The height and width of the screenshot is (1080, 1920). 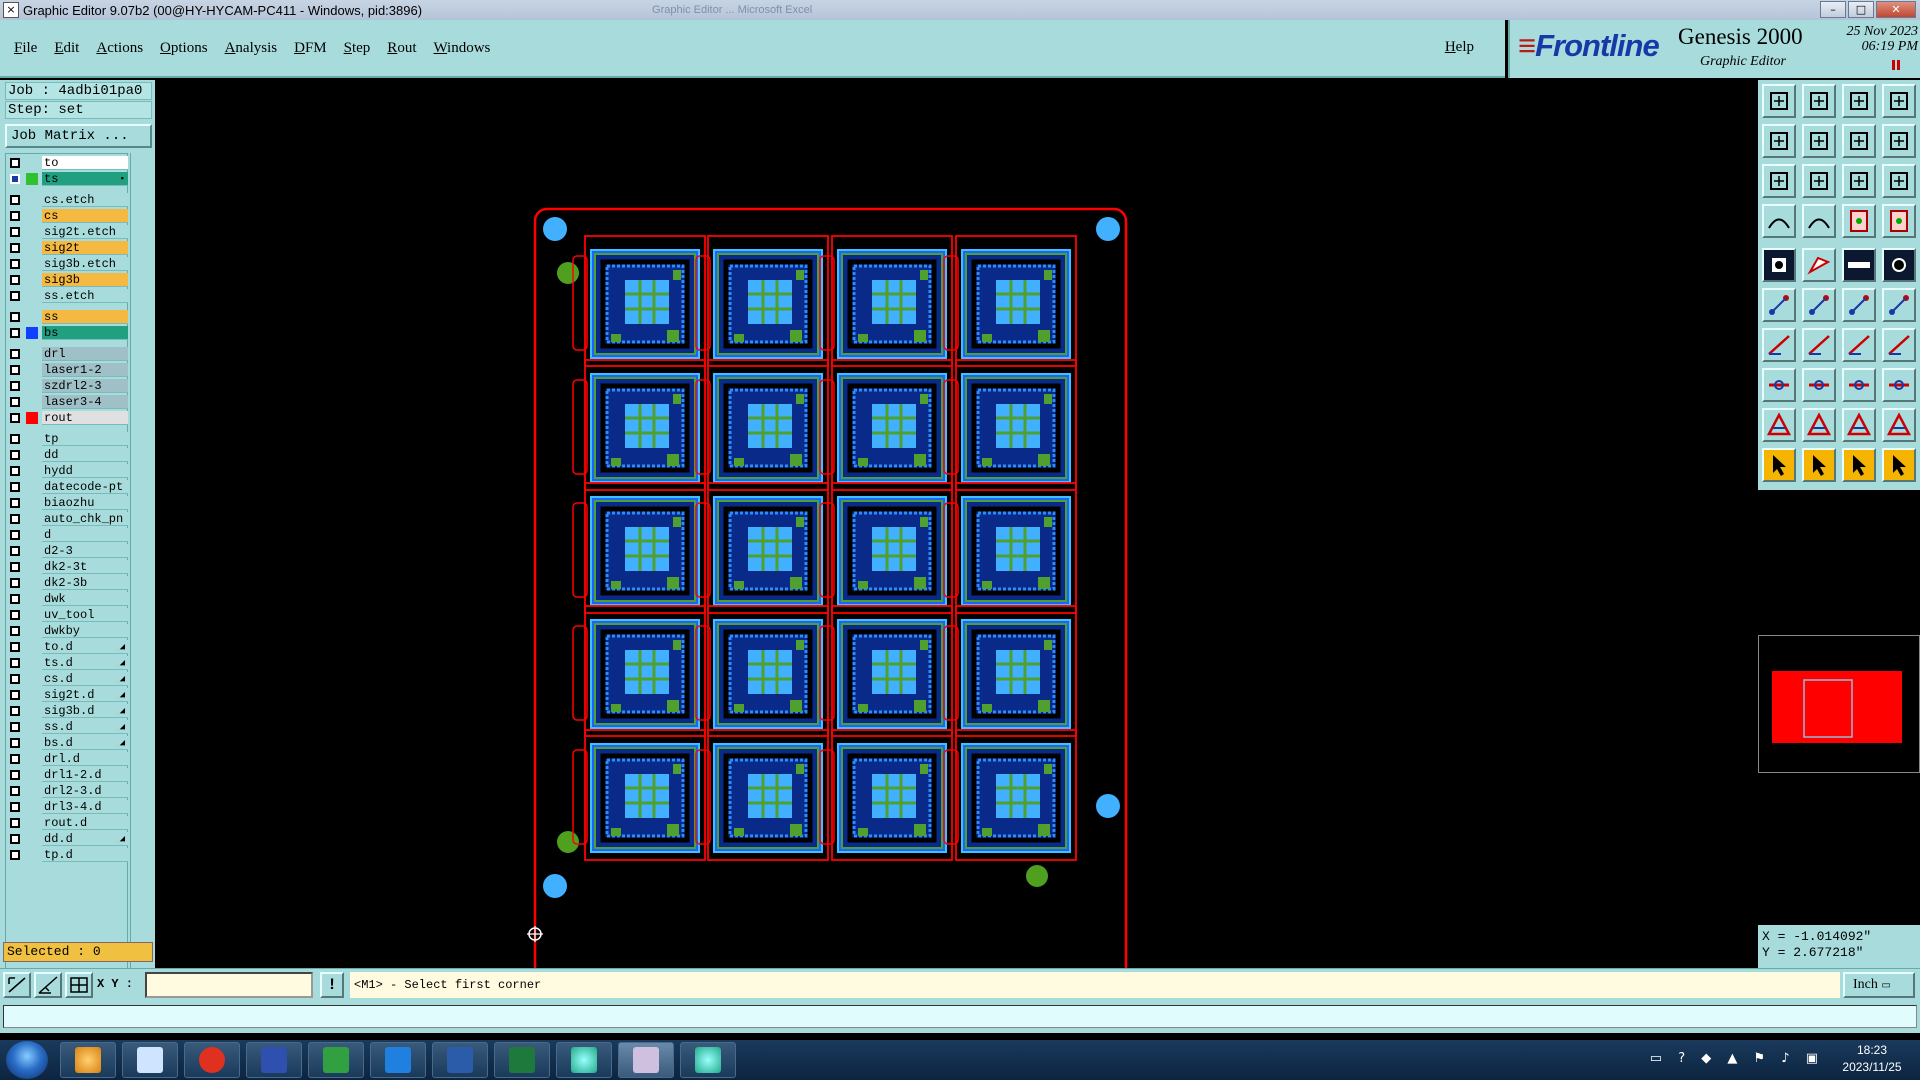 I want to click on layer-row-datecode-pt: datecode-pt, so click(x=68, y=487).